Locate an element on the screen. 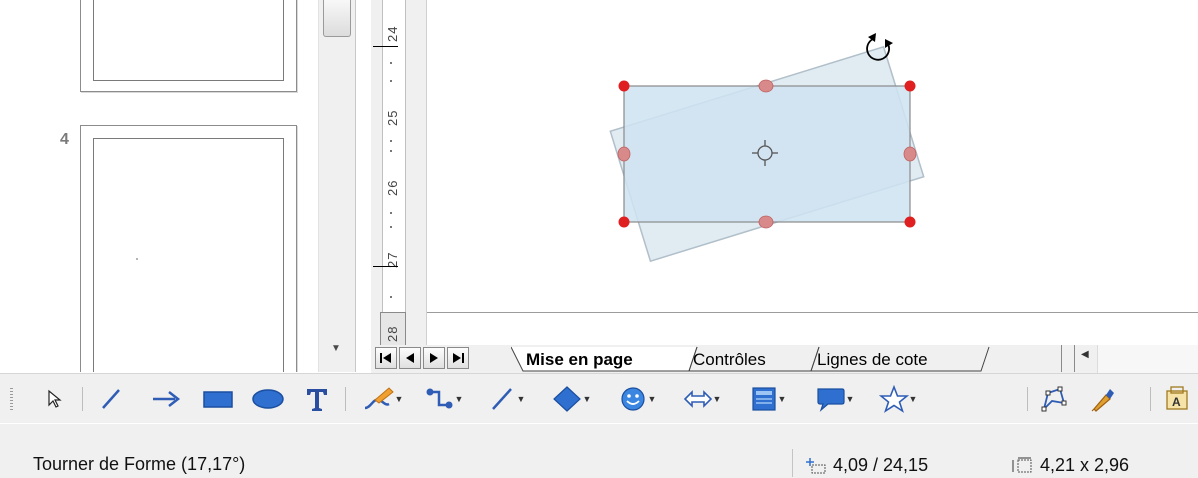 This screenshot has width=1198, height=478. size-icon is located at coordinates (1022, 464).